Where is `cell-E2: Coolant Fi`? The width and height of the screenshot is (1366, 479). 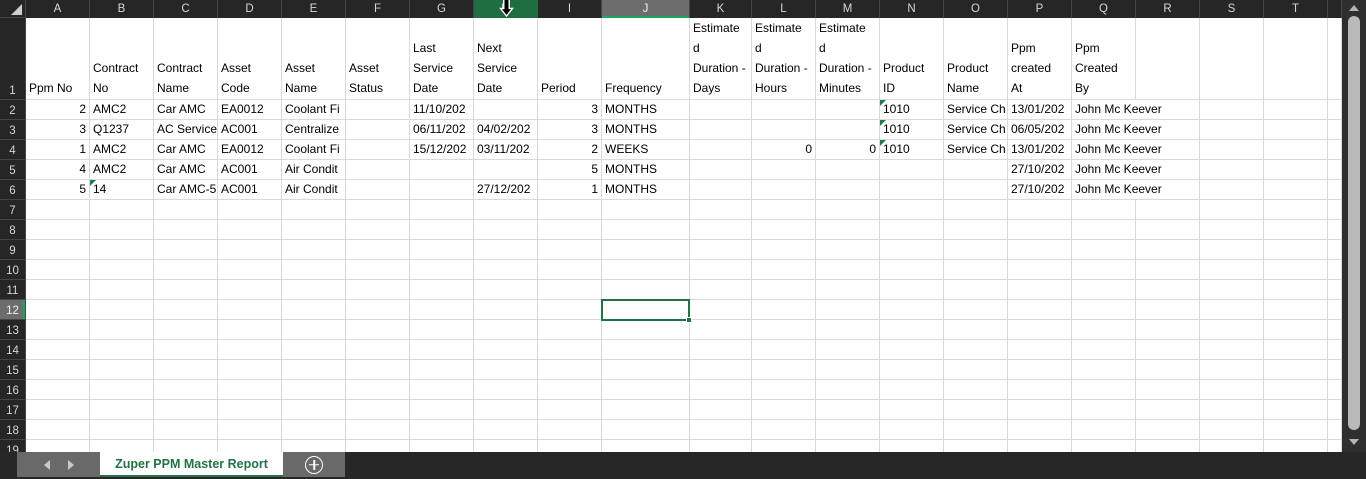 cell-E2: Coolant Fi is located at coordinates (314, 110).